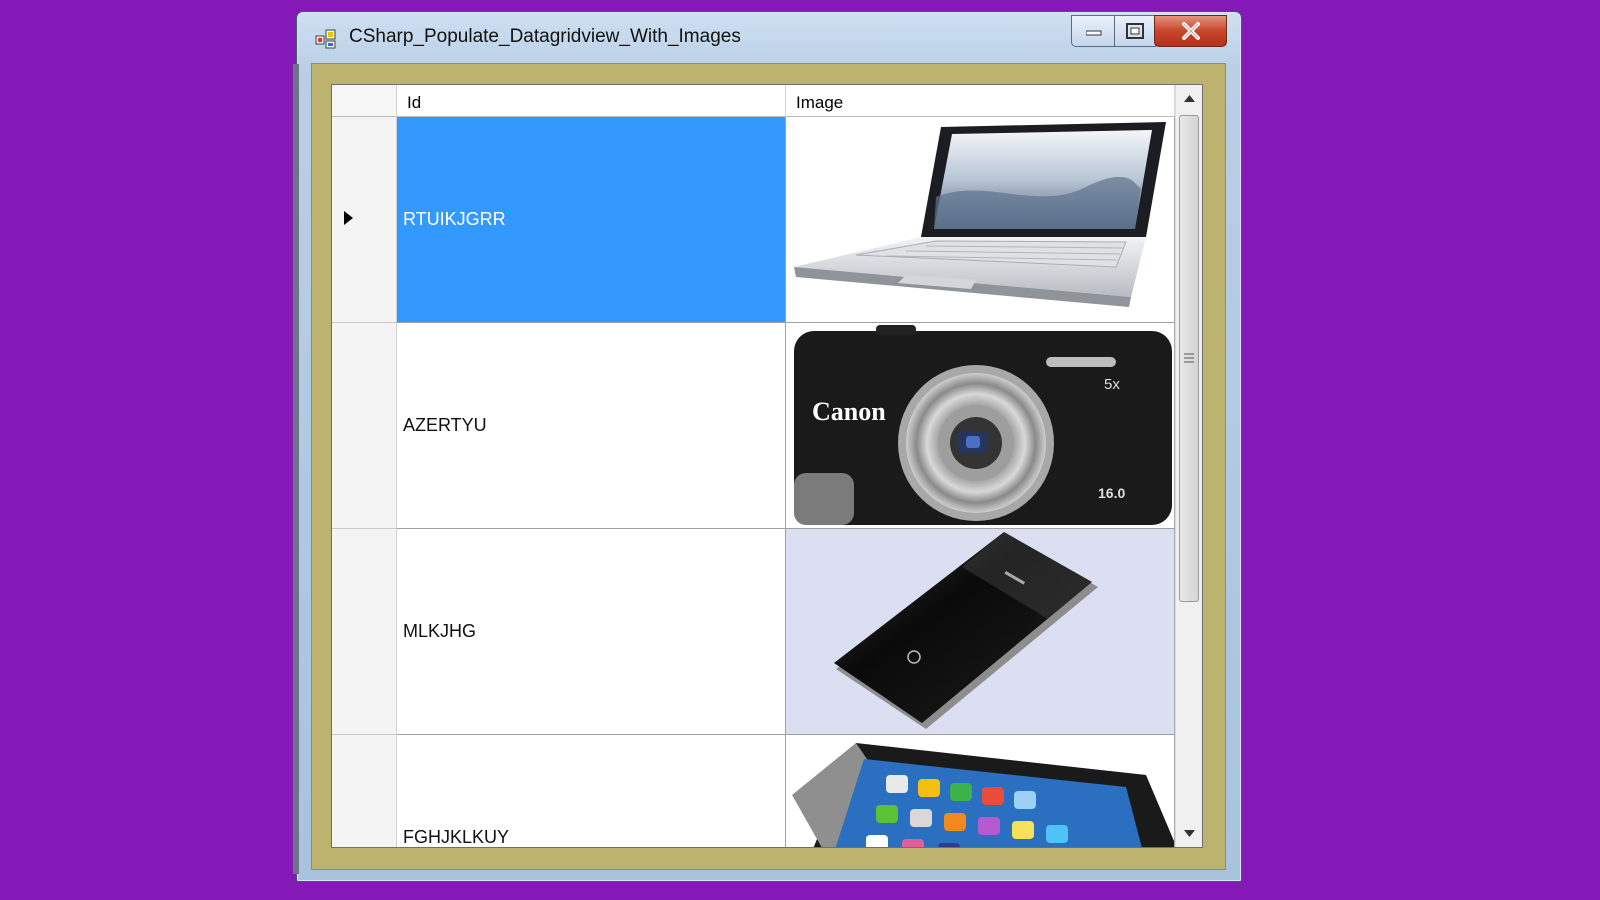 The image size is (1600, 900). What do you see at coordinates (591, 220) in the screenshot?
I see `cell-id: RTUIKJGRR` at bounding box center [591, 220].